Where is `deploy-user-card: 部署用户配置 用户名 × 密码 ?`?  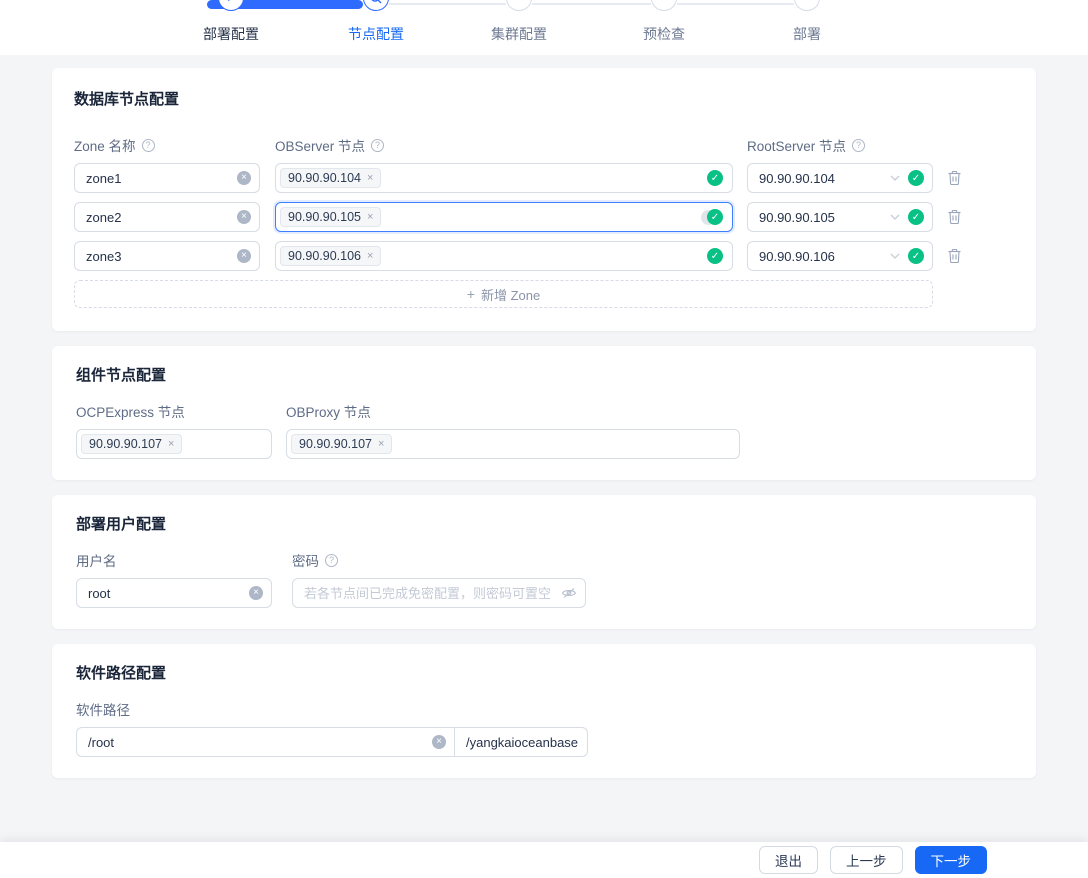
deploy-user-card: 部署用户配置 用户名 × 密码 ? is located at coordinates (544, 562).